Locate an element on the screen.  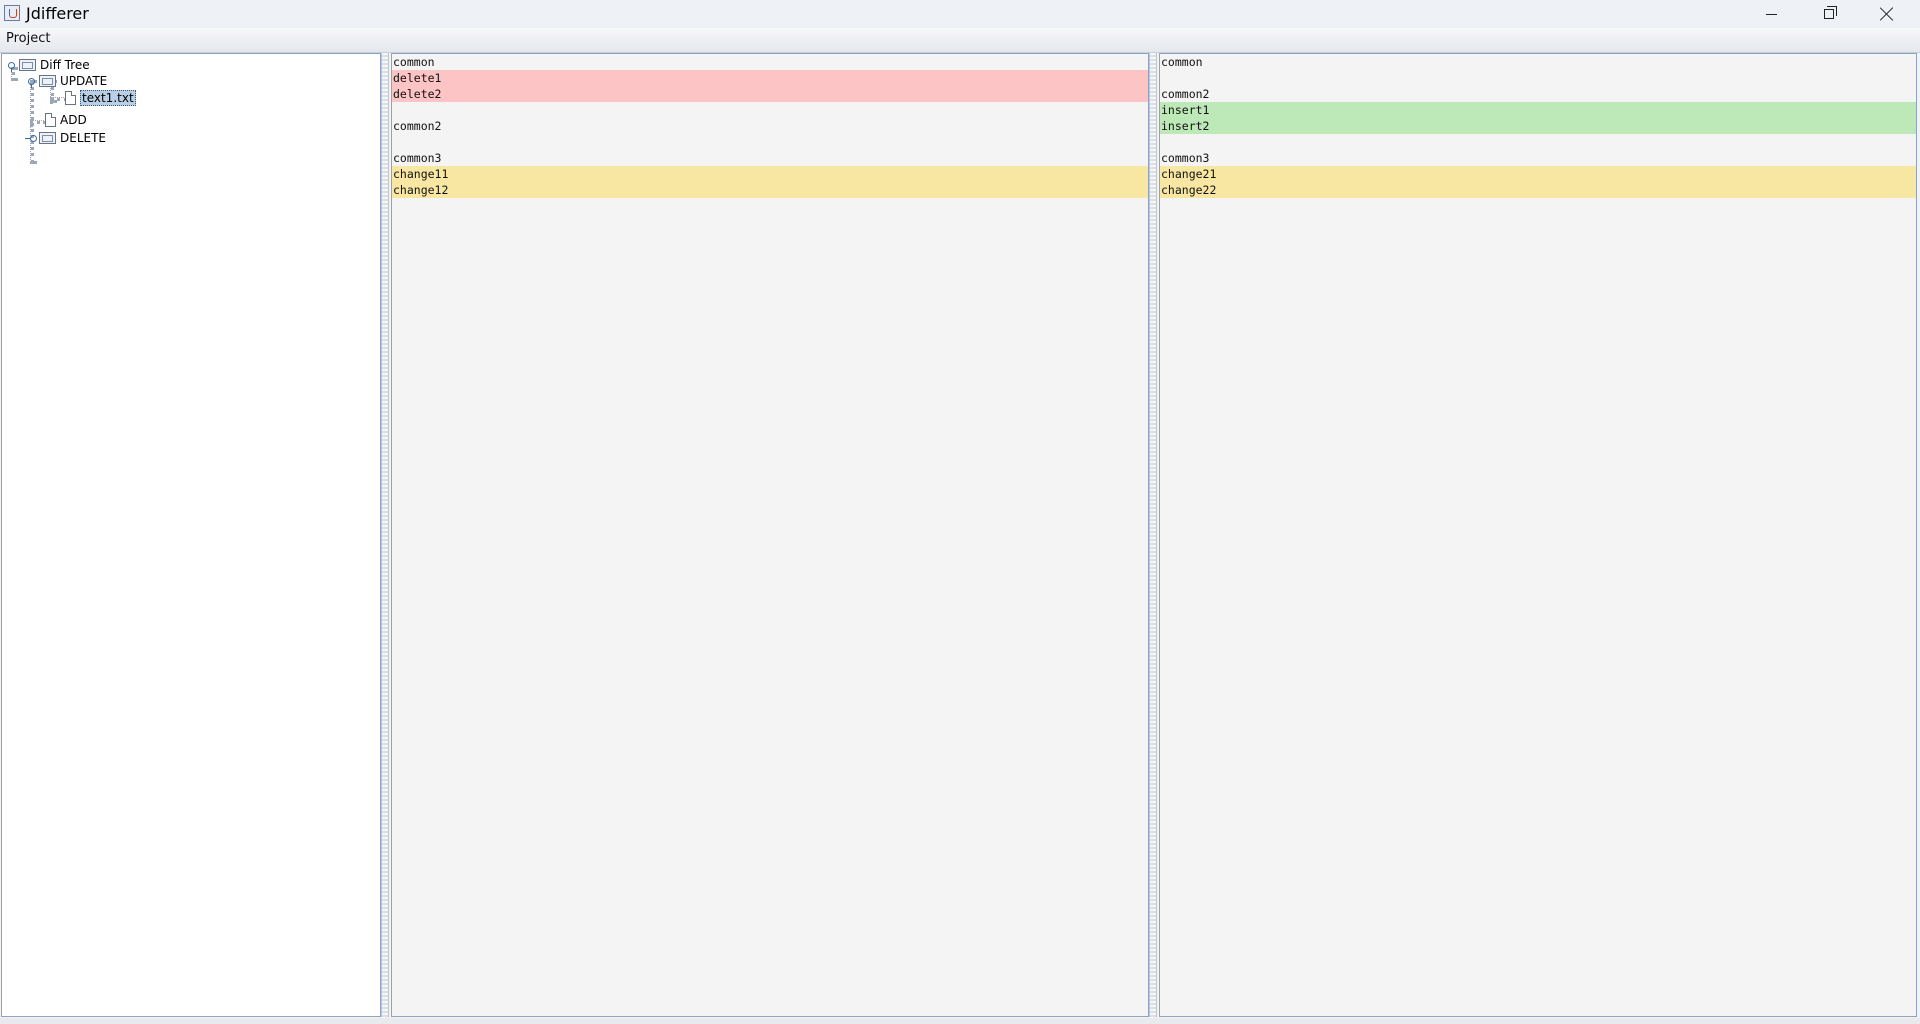
tree-node-update: UPDATE is located at coordinates (67, 81).